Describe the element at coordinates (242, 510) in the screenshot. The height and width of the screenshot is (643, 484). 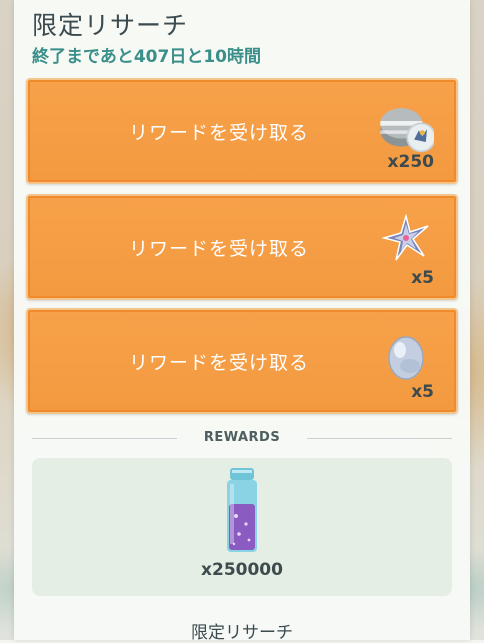
I see `potion-icon` at that location.